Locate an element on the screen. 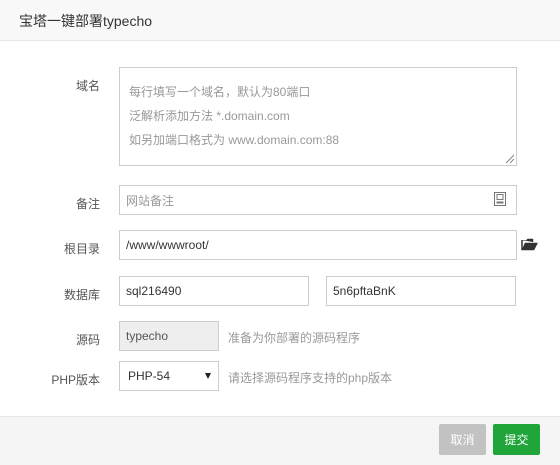 The image size is (560, 465). php-version-hint: 请选择源码程序支持的php版本 is located at coordinates (310, 378).